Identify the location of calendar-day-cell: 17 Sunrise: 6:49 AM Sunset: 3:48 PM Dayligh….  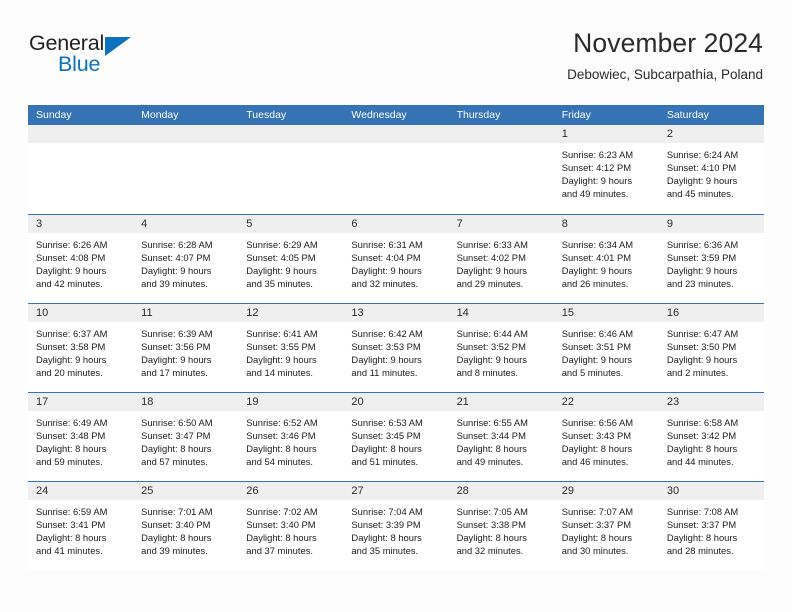
(81, 437).